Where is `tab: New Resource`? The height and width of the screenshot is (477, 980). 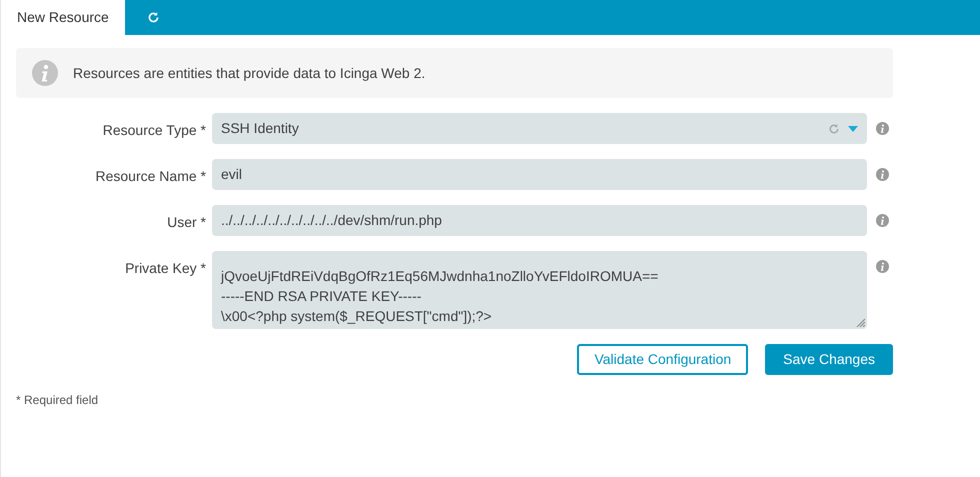 tab: New Resource is located at coordinates (63, 17).